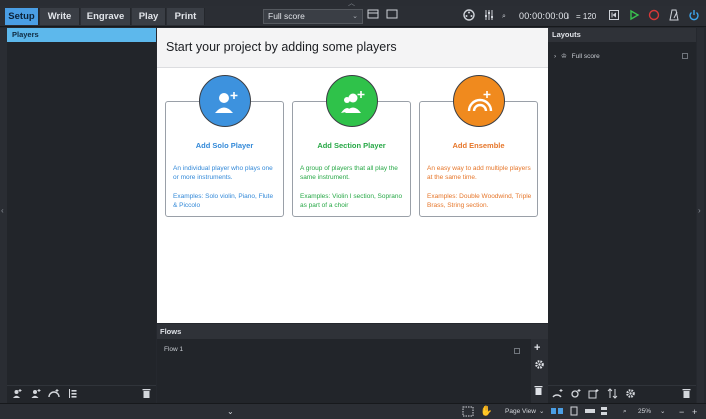 Image resolution: width=706 pixels, height=419 pixels. I want to click on rewind-to-start-icon, so click(614, 16).